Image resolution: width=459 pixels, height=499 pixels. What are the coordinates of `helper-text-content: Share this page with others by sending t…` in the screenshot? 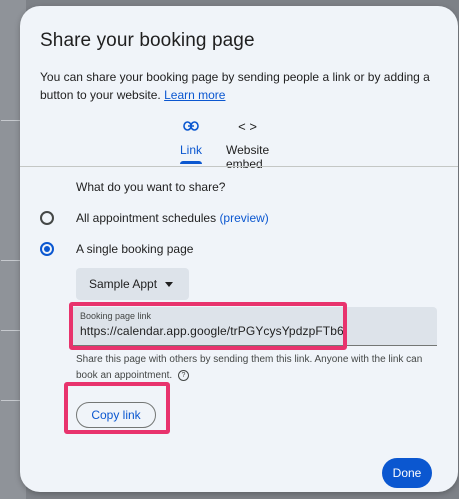 It's located at (249, 367).